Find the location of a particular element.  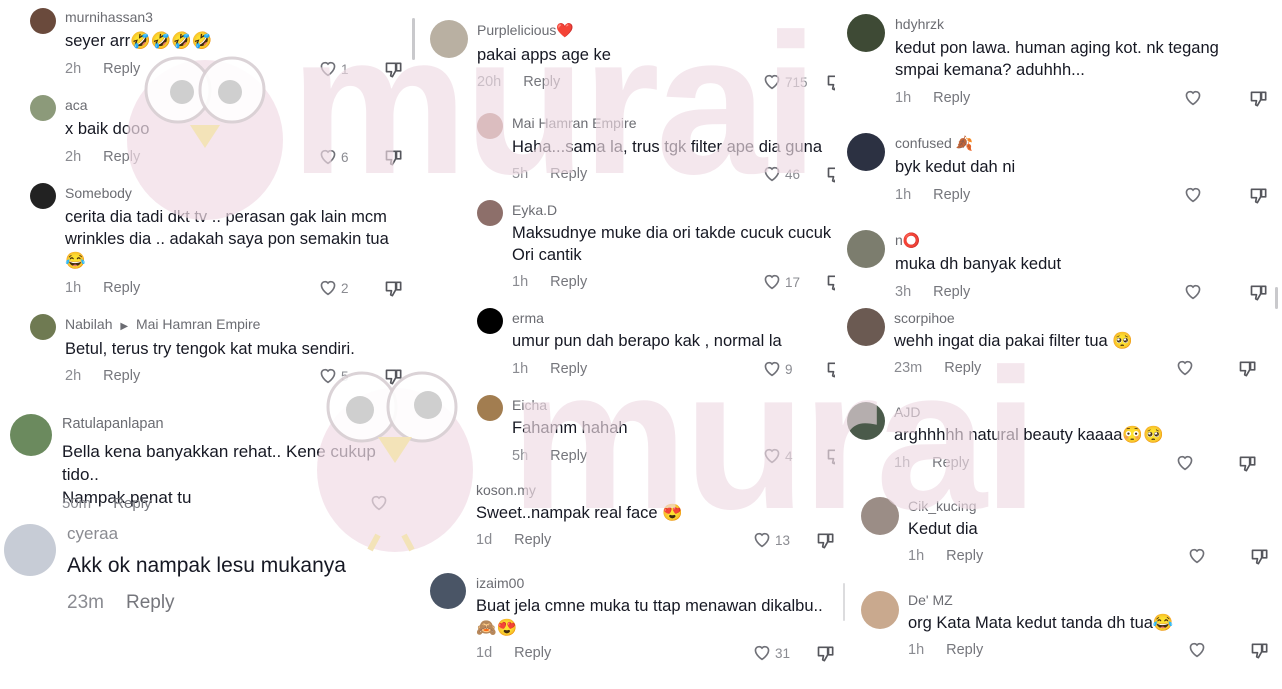

comment-text: org Kata Mata kedut tanda dh tua😂 is located at coordinates (1041, 623).